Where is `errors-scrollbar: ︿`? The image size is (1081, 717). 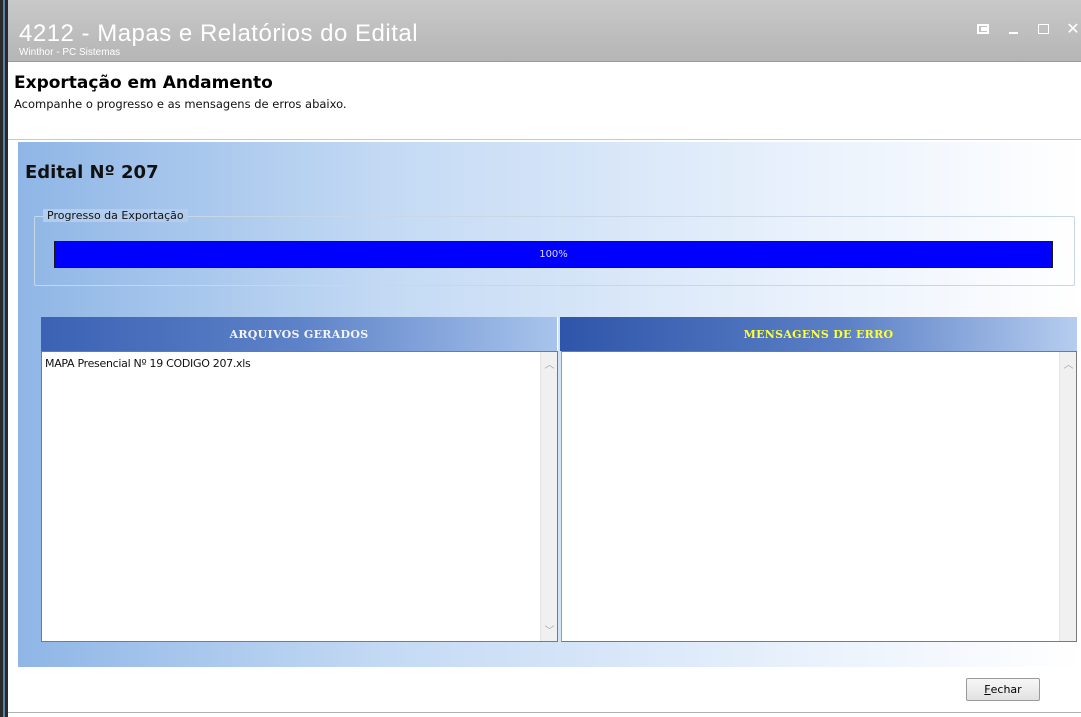 errors-scrollbar: ︿ is located at coordinates (1067, 496).